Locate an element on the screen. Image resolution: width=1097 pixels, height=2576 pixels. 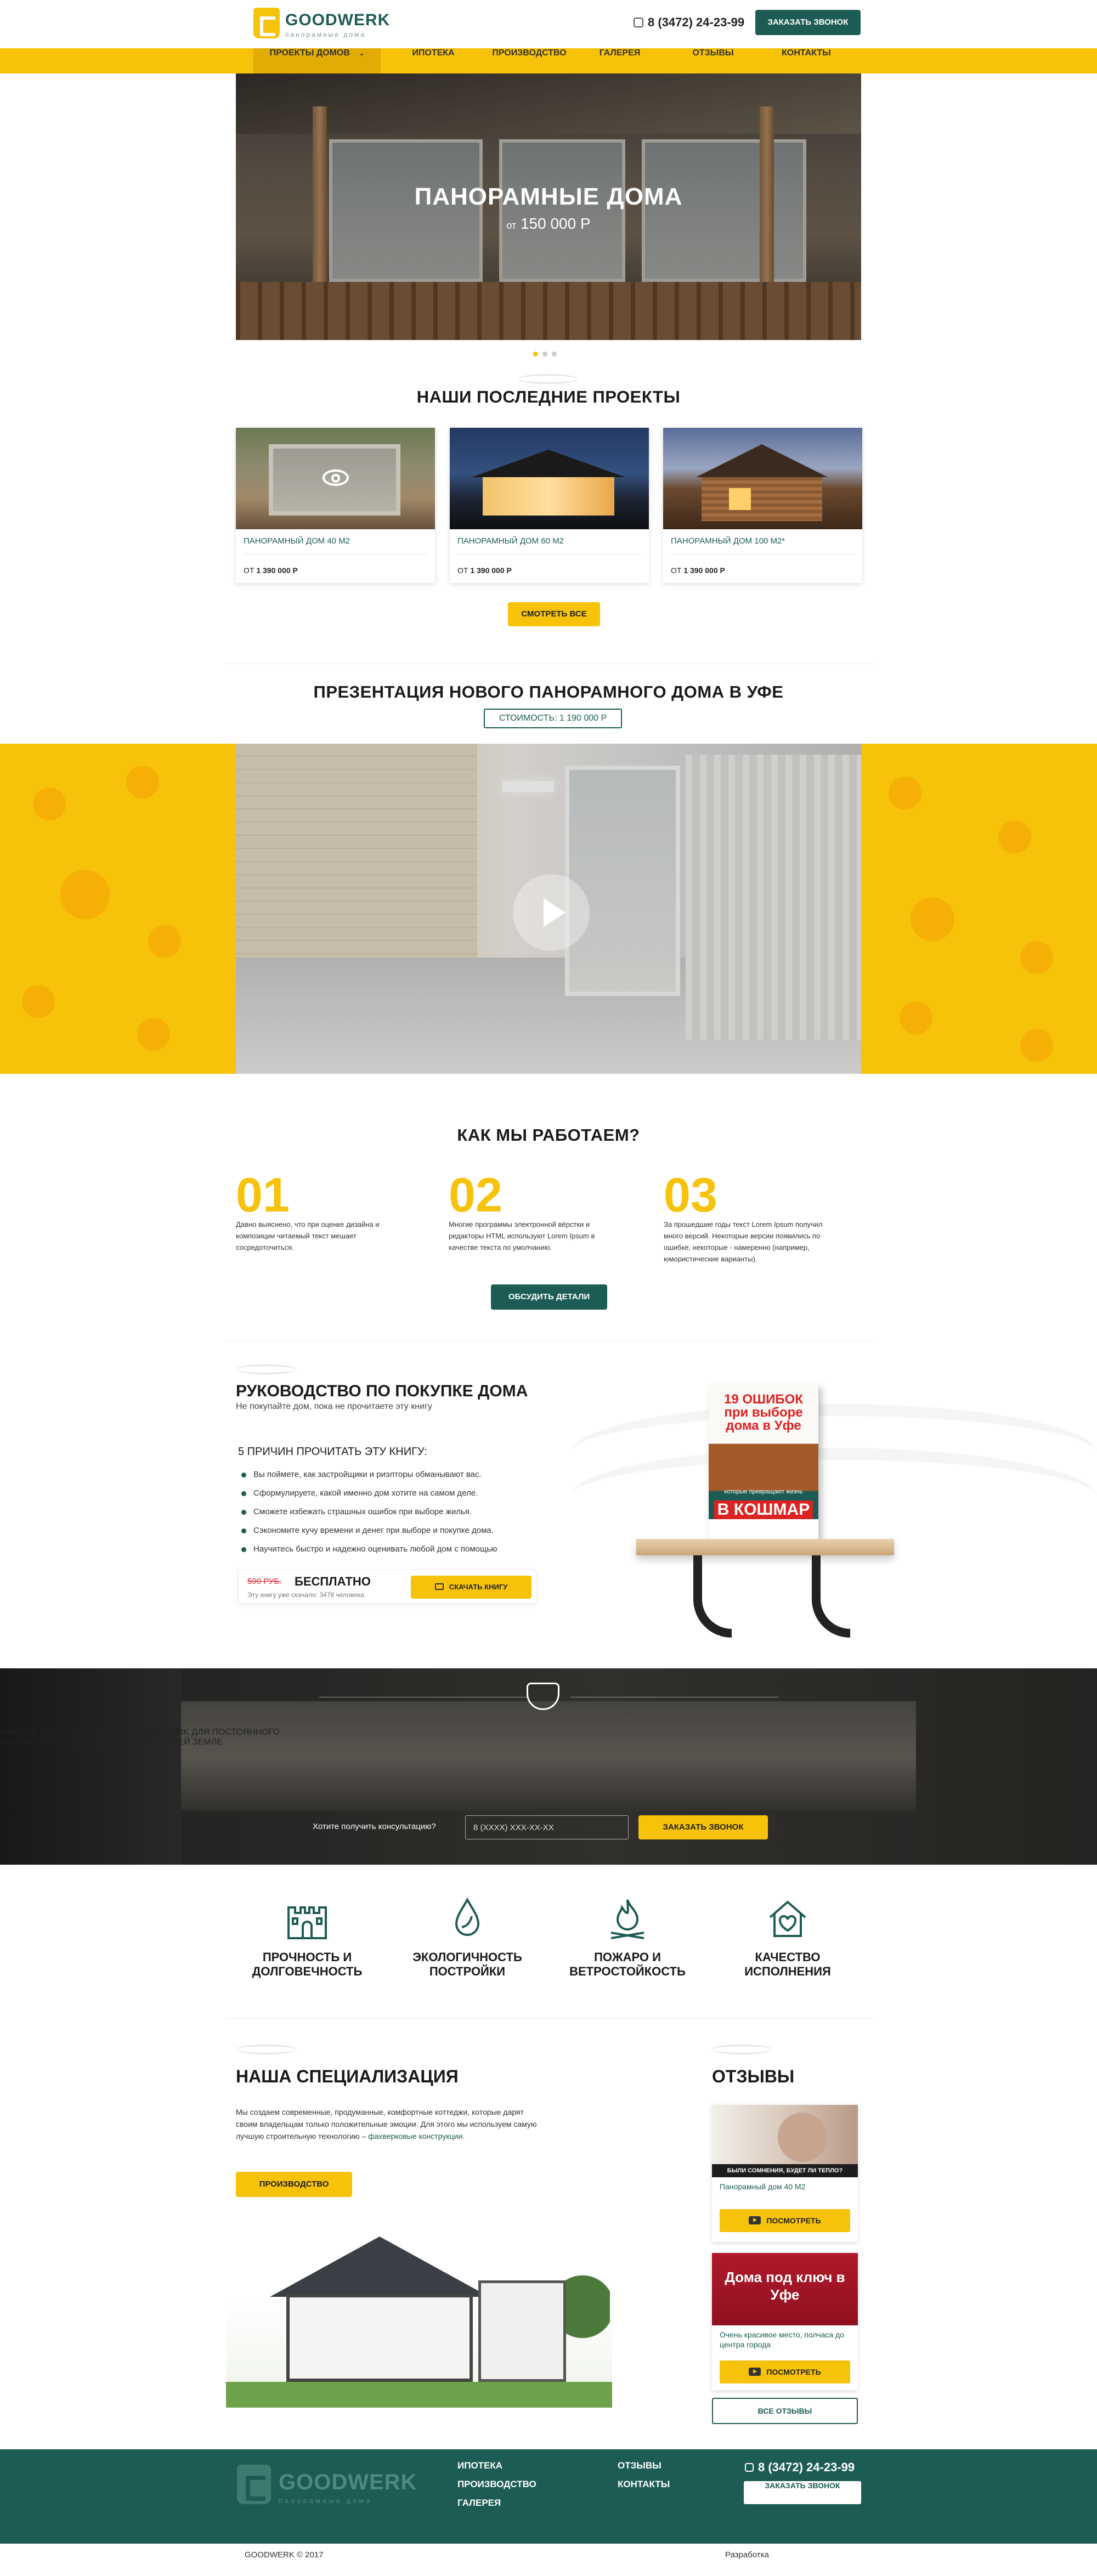
project-card: ПАНОРАМНЫЙ ДОМ 100 М2* ОТ 1 390 000 Р is located at coordinates (762, 506).